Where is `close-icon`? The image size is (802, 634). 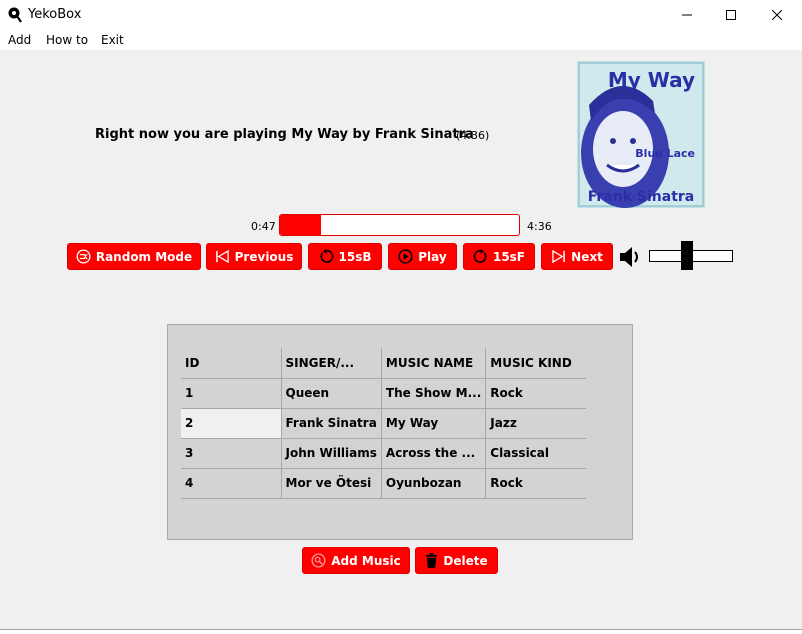 close-icon is located at coordinates (777, 15).